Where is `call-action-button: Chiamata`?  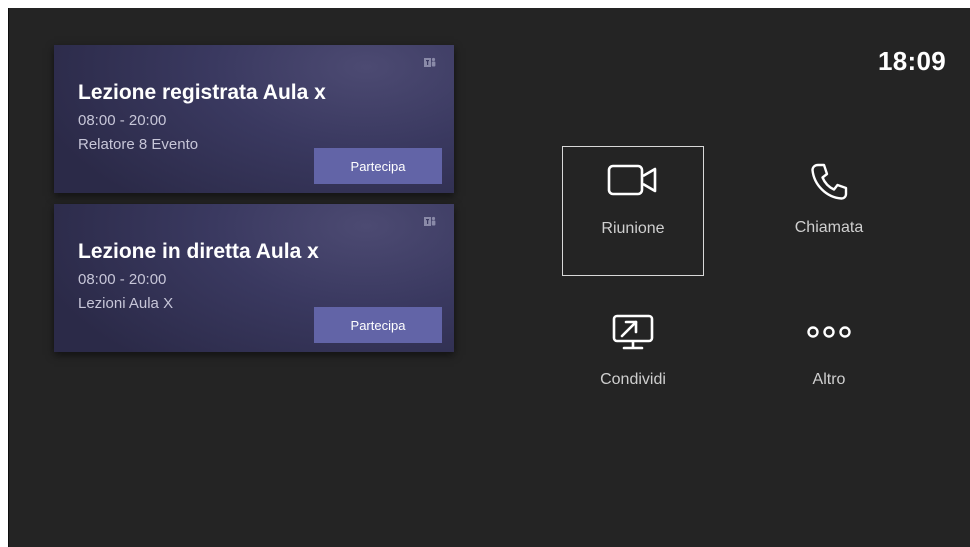 call-action-button: Chiamata is located at coordinates (829, 211).